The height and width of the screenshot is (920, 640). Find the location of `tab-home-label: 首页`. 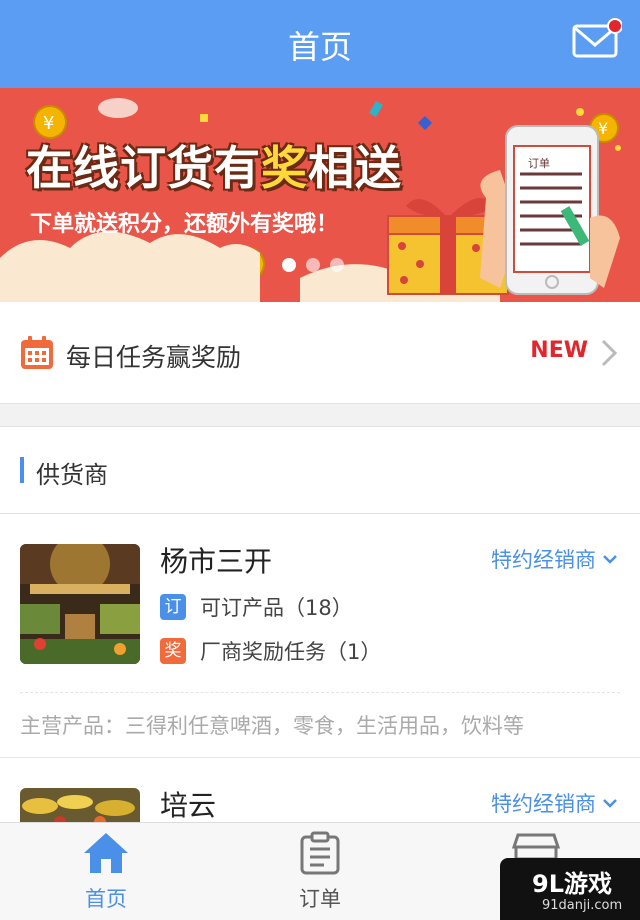

tab-home-label: 首页 is located at coordinates (106, 899).